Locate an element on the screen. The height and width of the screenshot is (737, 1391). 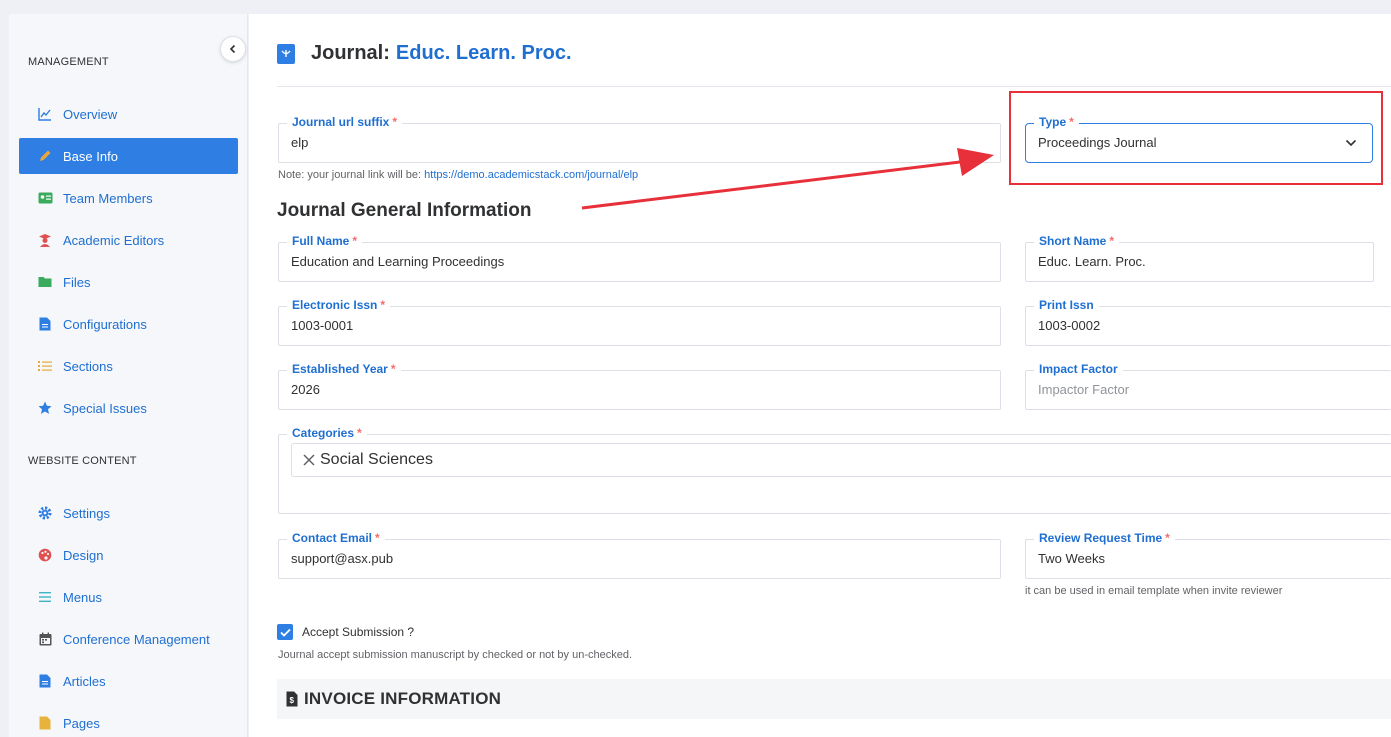
sidebar-item-label: Conference Management is located at coordinates (136, 639).